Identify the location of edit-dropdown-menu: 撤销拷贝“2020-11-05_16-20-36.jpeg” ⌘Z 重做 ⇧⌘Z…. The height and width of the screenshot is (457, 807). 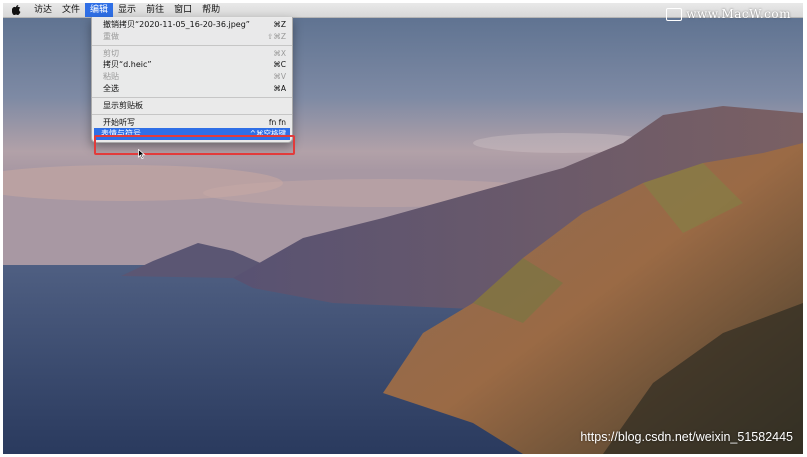
(192, 80).